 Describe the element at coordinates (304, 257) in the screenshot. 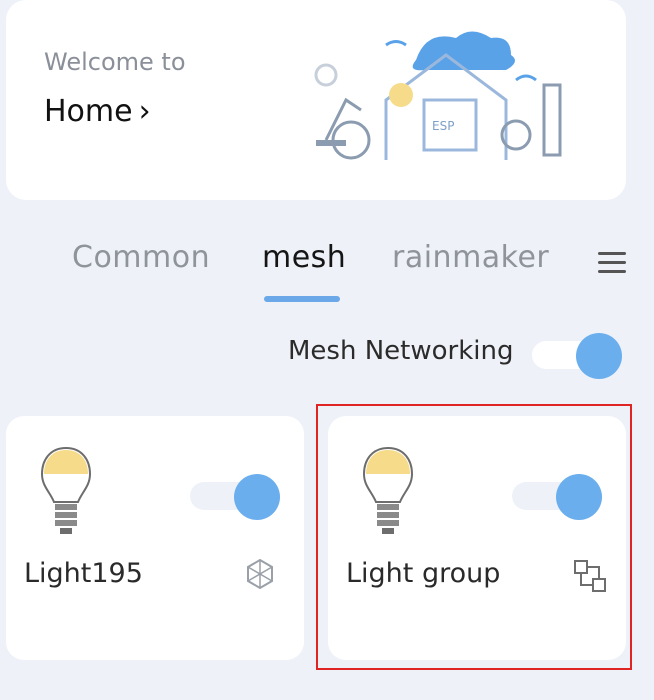

I see `tab-mesh: mesh` at that location.